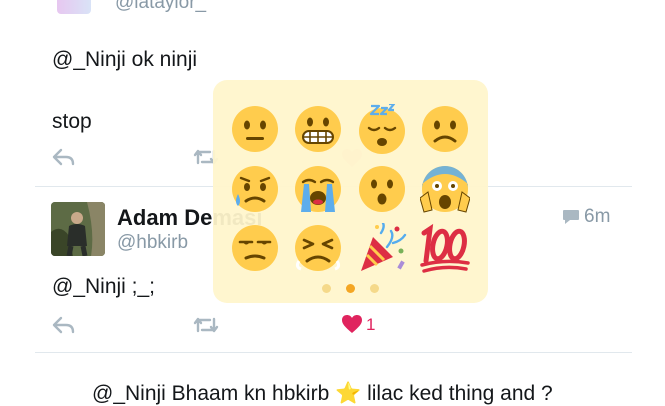 Image resolution: width=665 pixels, height=406 pixels. I want to click on unamused-face-icon, so click(255, 248).